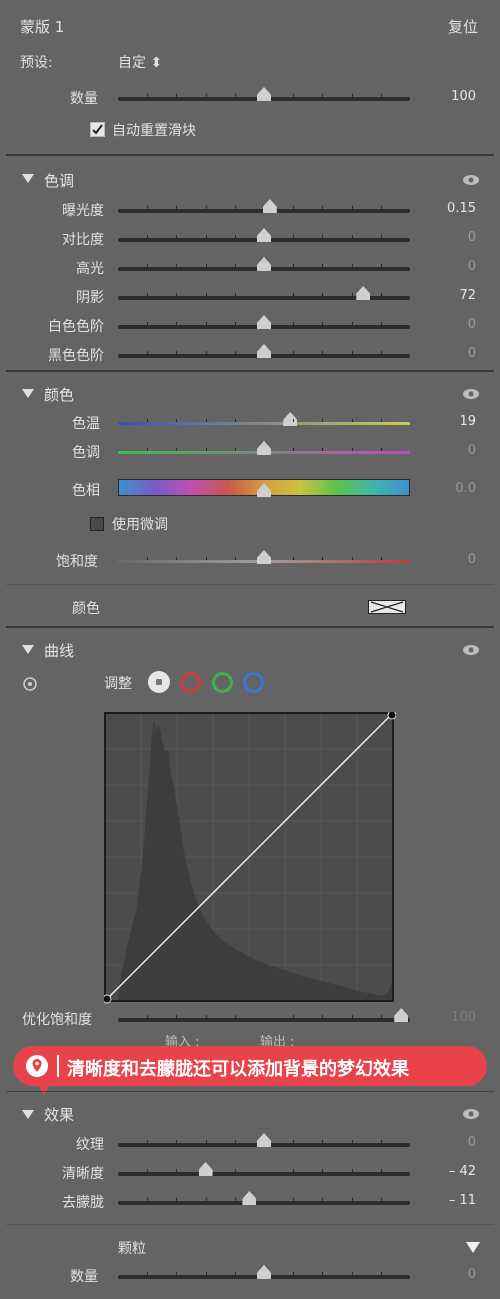 The height and width of the screenshot is (1299, 500). I want to click on amount-slider, so click(264, 94).